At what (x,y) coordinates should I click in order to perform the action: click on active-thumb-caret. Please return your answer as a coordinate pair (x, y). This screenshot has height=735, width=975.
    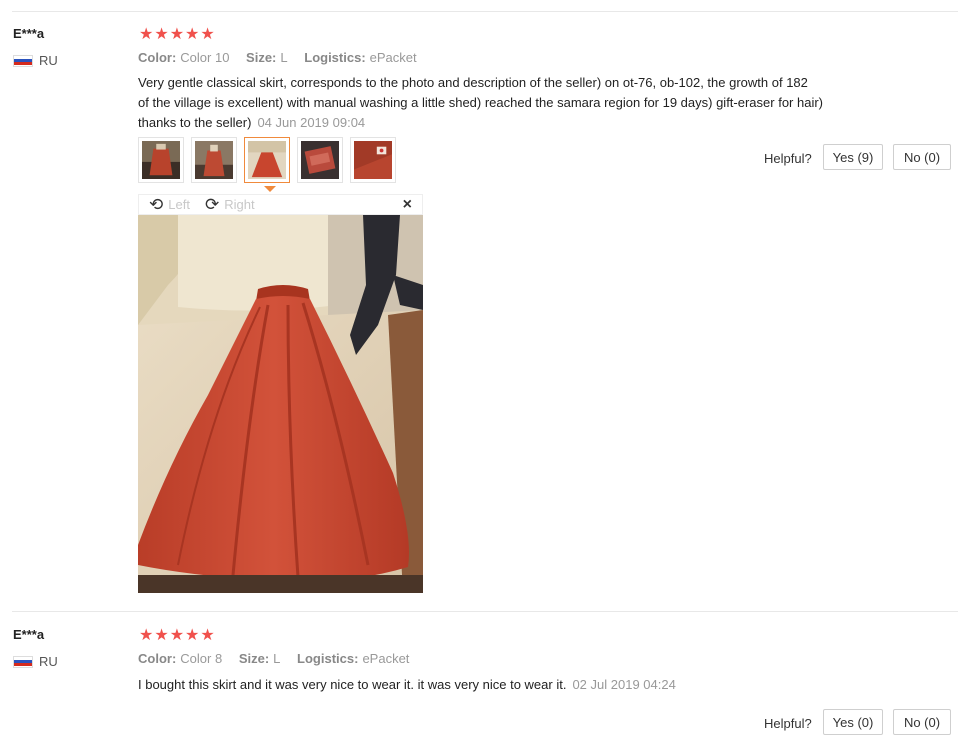
    Looking at the image, I should click on (270, 189).